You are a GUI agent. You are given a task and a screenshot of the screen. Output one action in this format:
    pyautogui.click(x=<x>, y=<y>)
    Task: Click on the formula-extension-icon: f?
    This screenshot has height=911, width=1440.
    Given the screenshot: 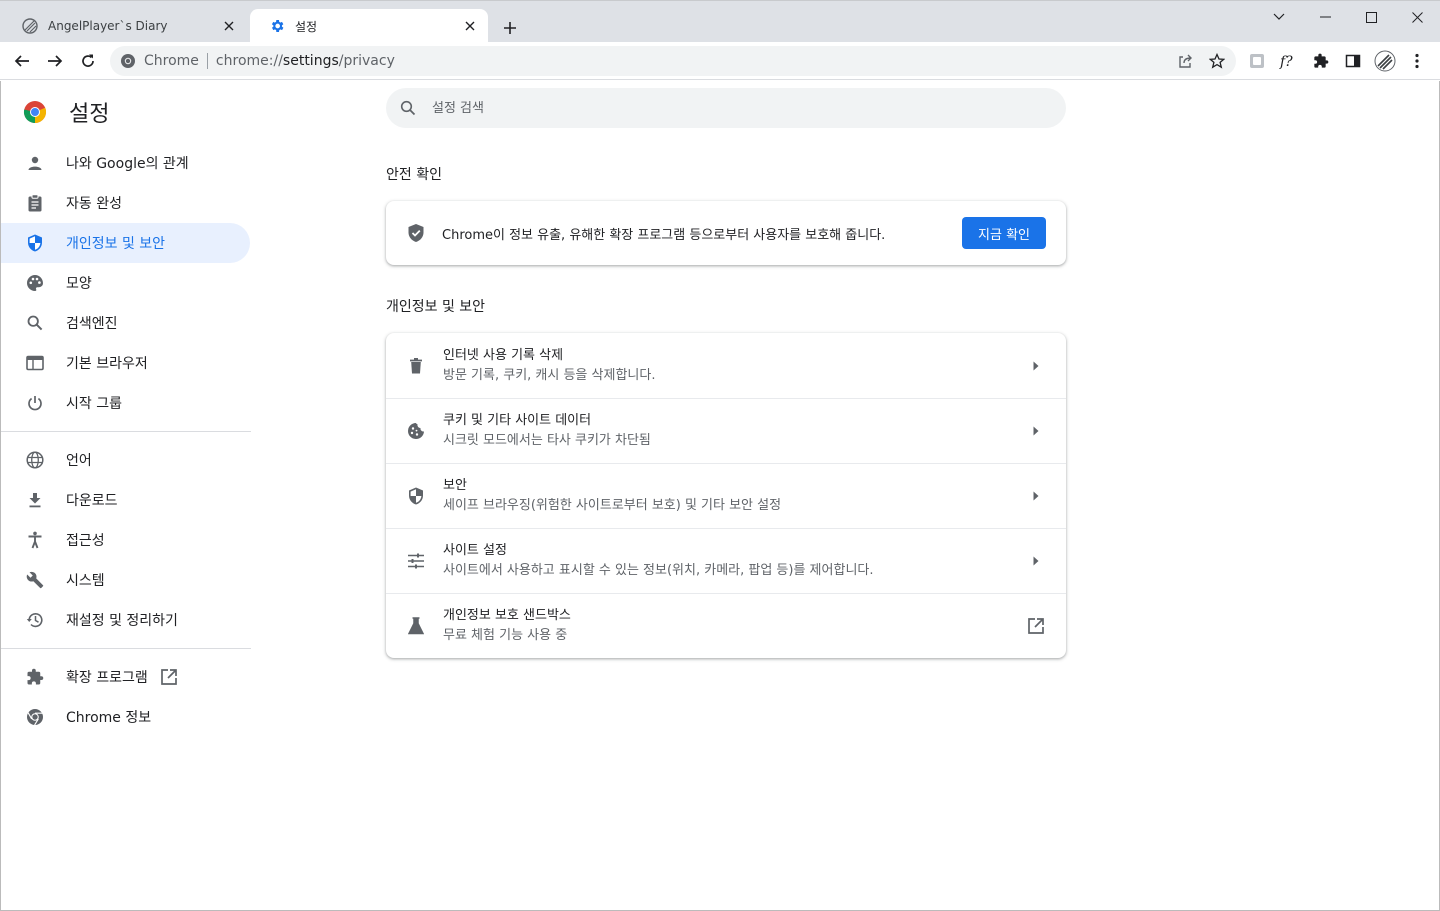 What is the action you would take?
    pyautogui.click(x=1289, y=61)
    